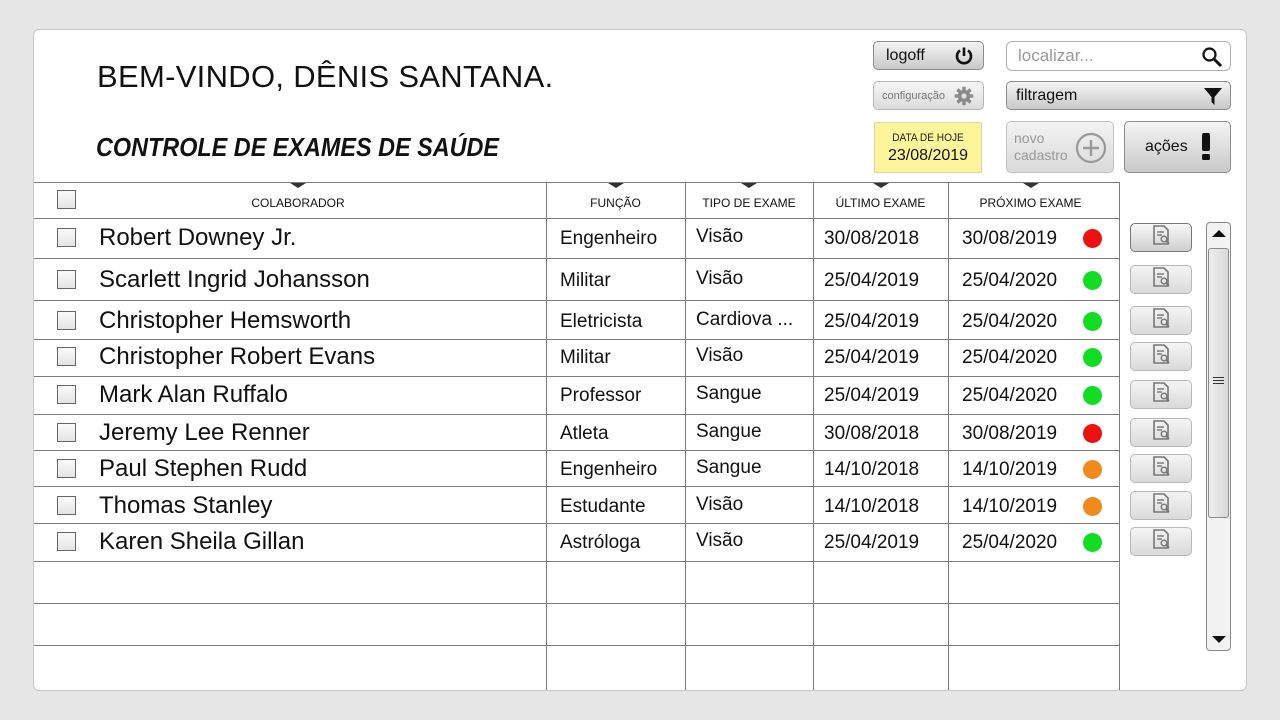 This screenshot has width=1280, height=720. I want to click on actions-button: ações, so click(1177, 147).